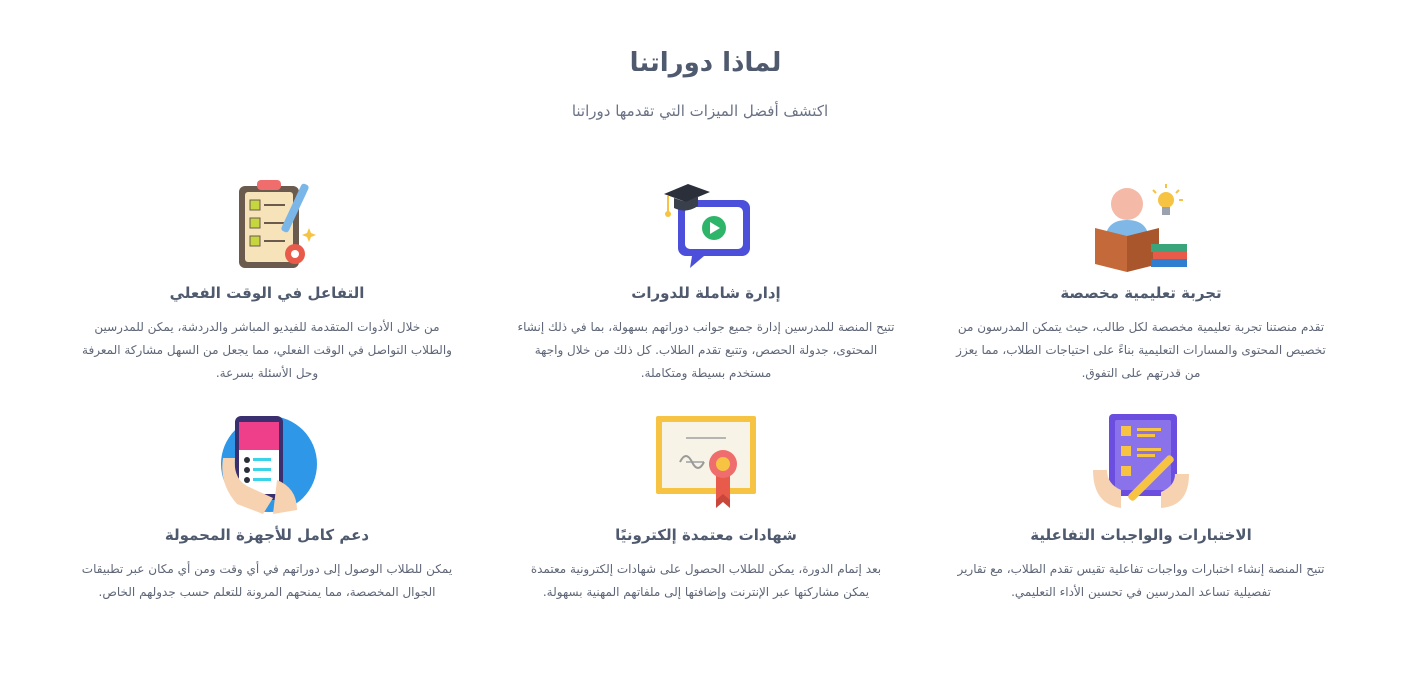 The image size is (1411, 695). Describe the element at coordinates (1141, 535) in the screenshot. I see `feature-title: الاختبارات والواجبات التفاعلية` at that location.